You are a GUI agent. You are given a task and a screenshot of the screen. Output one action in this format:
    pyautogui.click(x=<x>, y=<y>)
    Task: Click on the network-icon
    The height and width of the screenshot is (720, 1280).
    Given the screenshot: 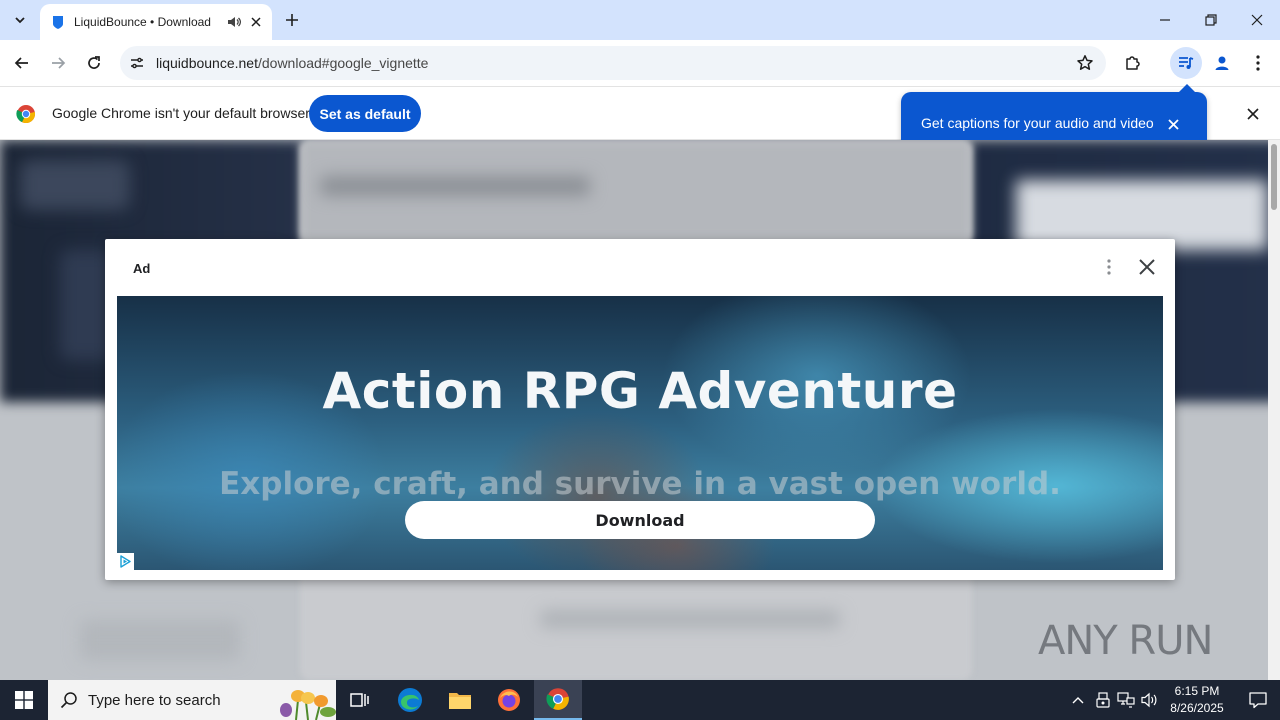 What is the action you would take?
    pyautogui.click(x=1126, y=700)
    